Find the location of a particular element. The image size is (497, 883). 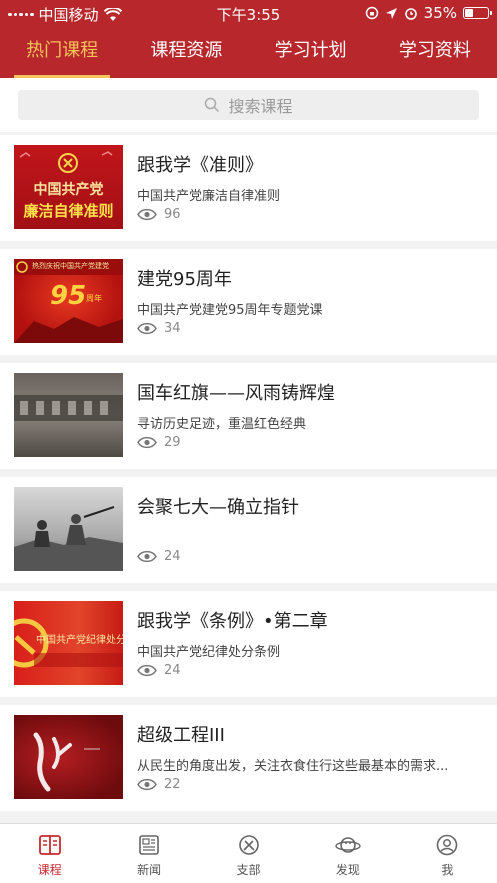

course-item: 超级工程III 从民生的角度出发，关注衣食住行这些最基本的需求... 22 is located at coordinates (248, 758).